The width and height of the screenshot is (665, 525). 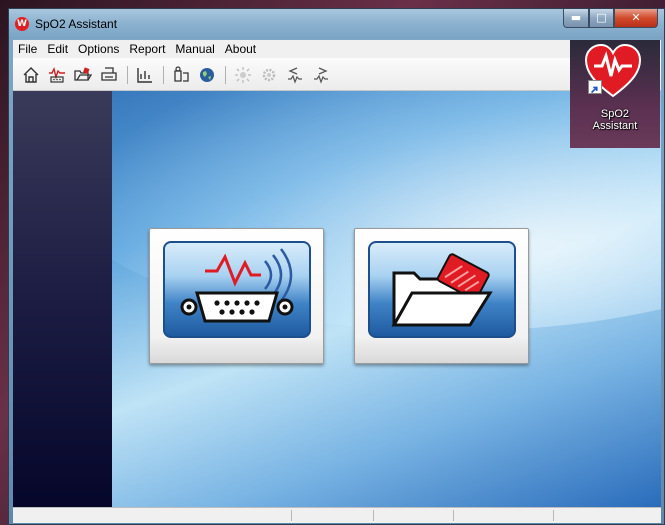 What do you see at coordinates (109, 75) in the screenshot?
I see `print-icon` at bounding box center [109, 75].